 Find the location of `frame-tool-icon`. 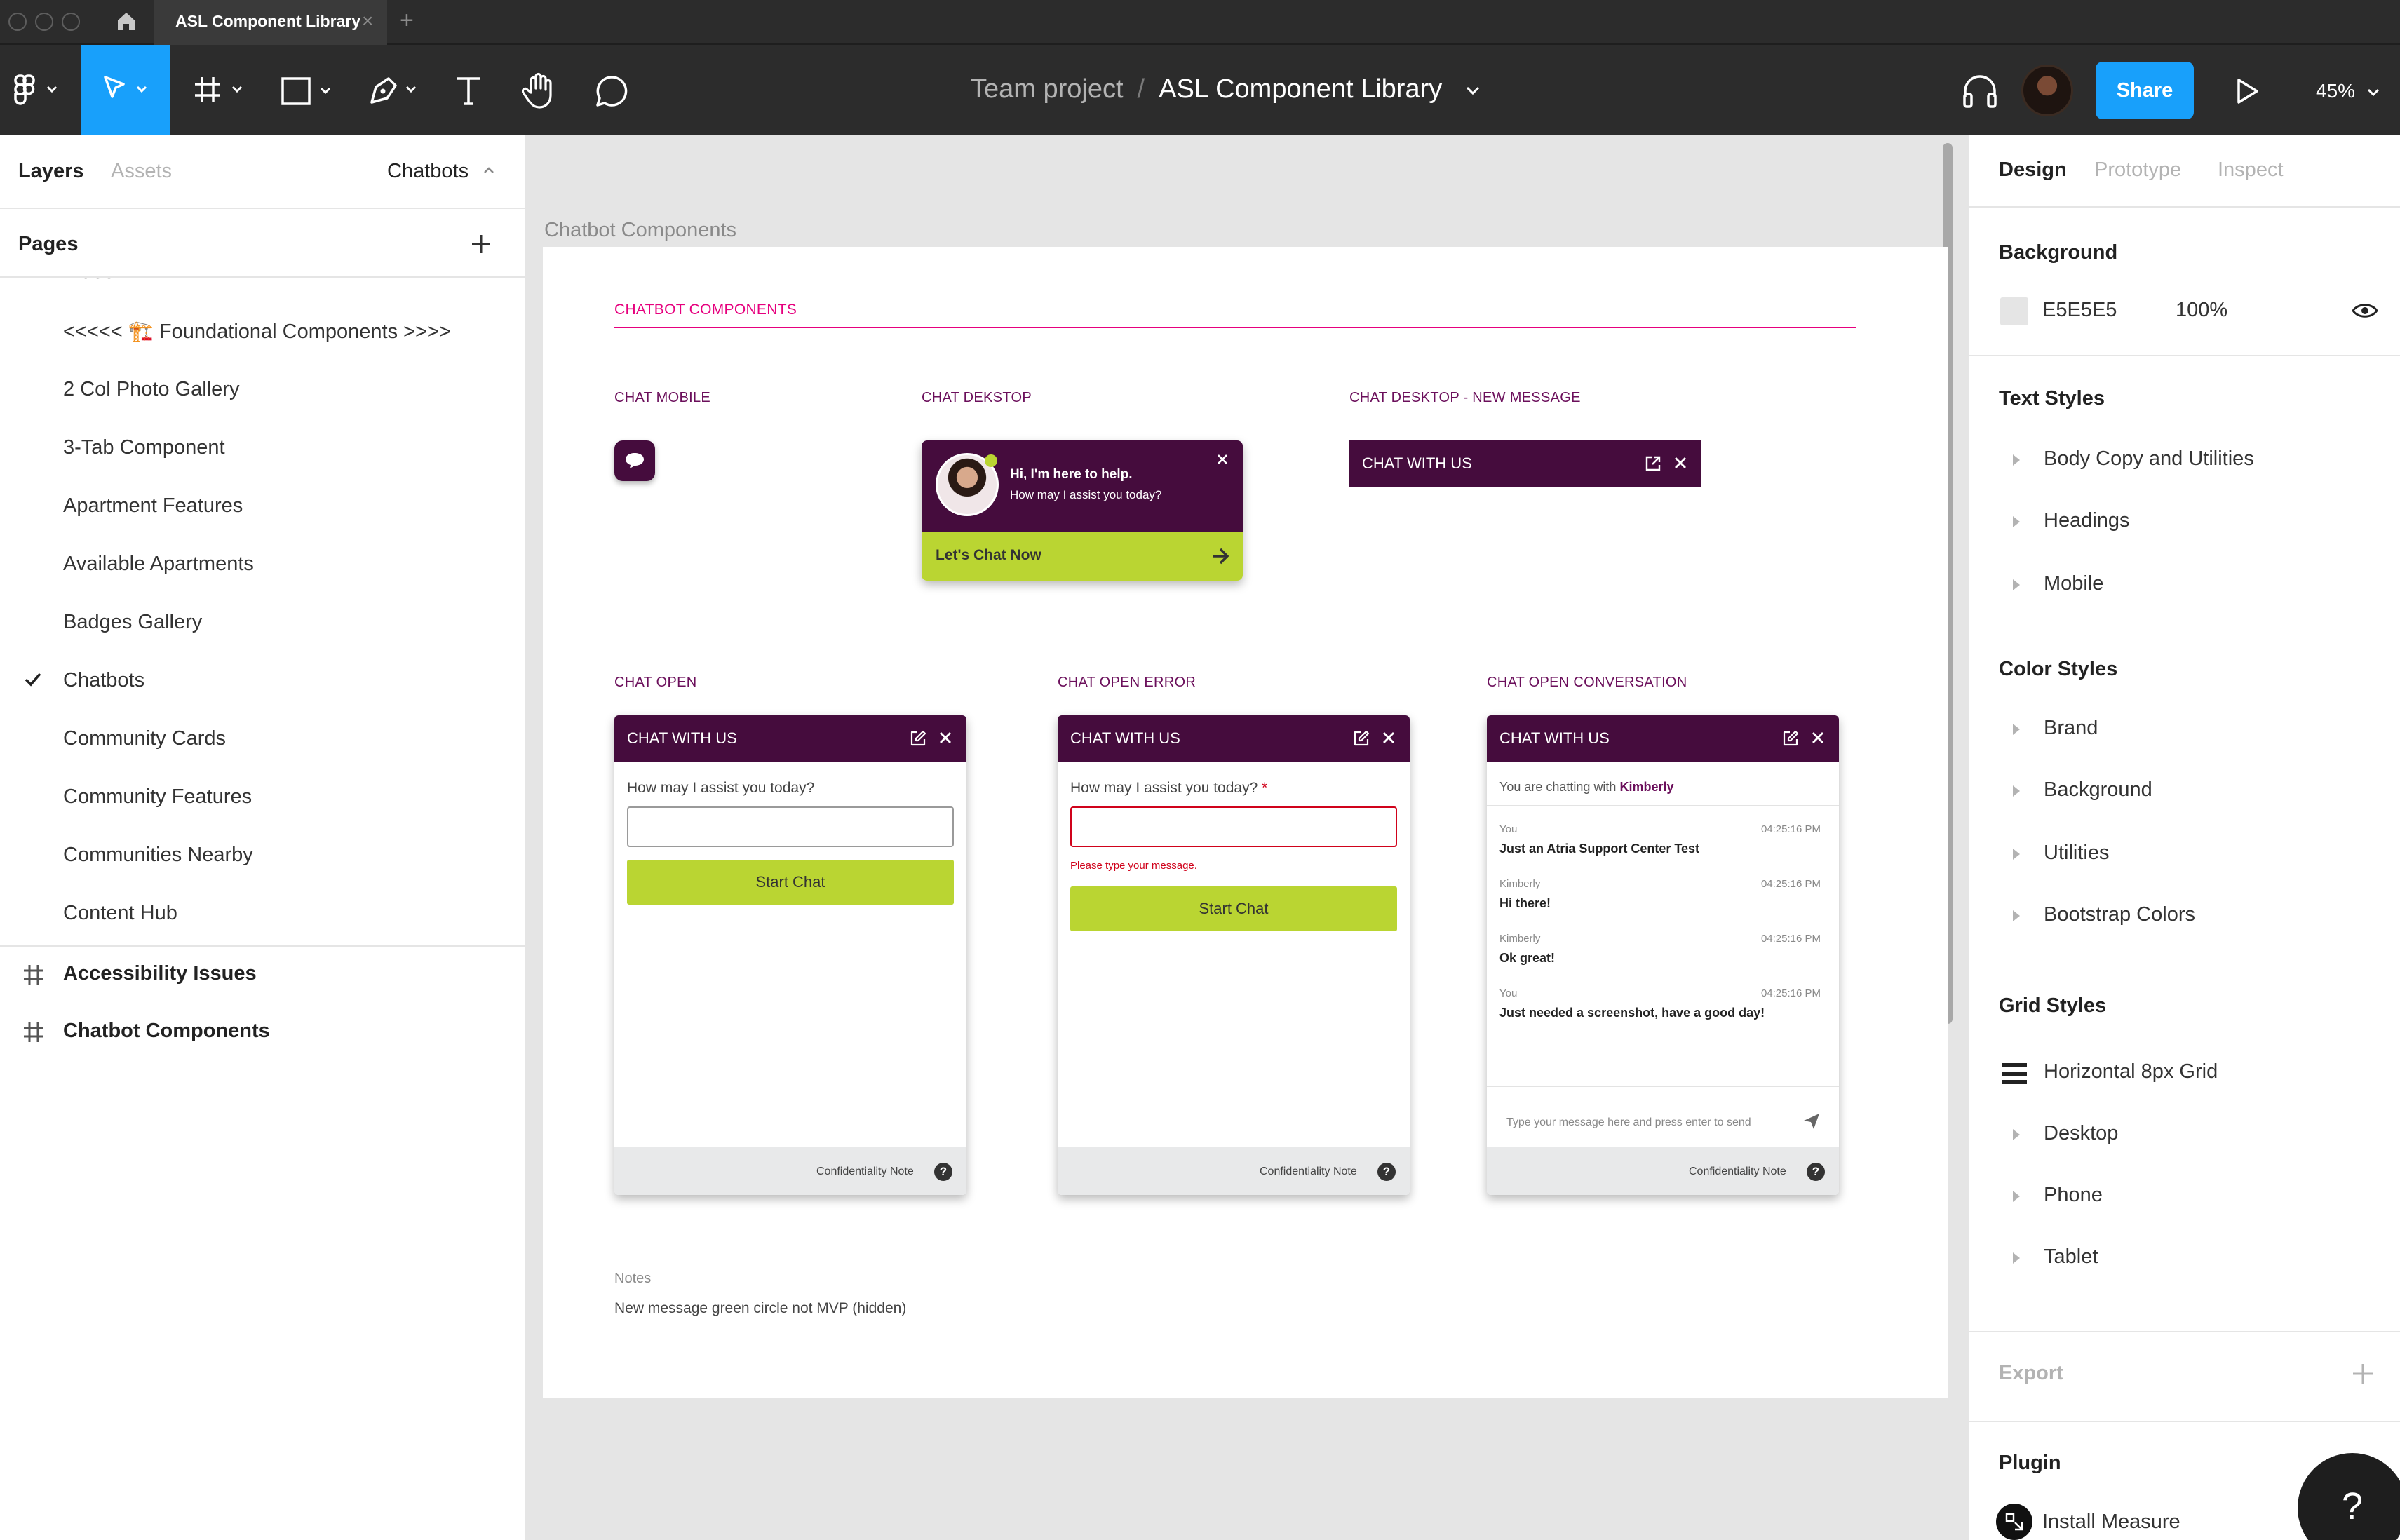

frame-tool-icon is located at coordinates (222, 90).